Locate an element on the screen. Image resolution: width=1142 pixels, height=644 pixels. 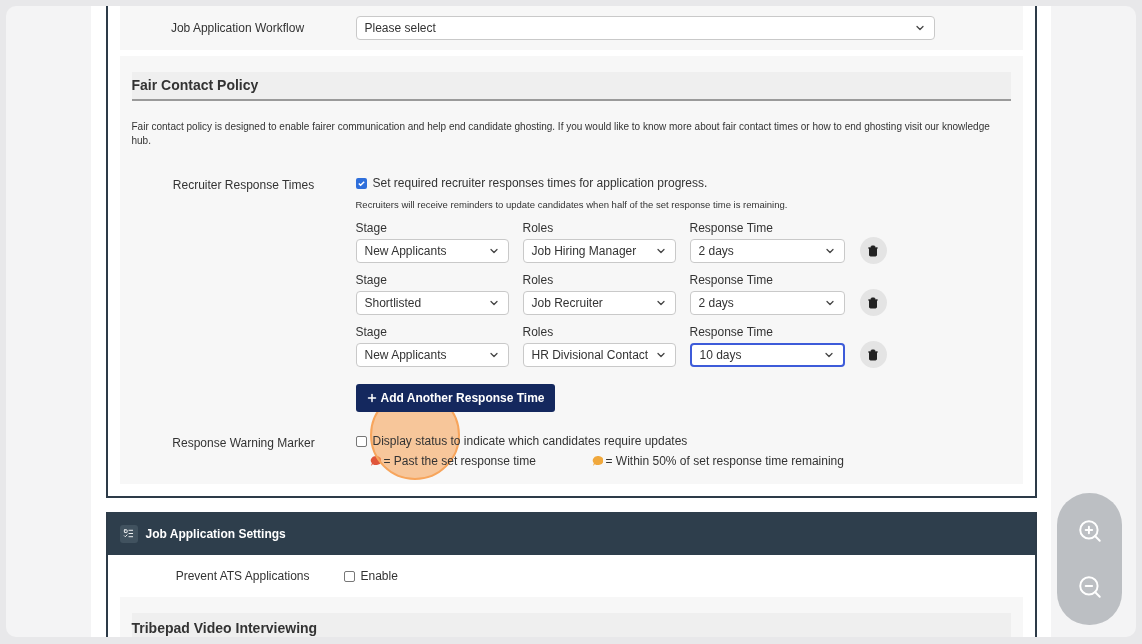
section-header: Tribepad Video Interviewing is located at coordinates (571, 625).